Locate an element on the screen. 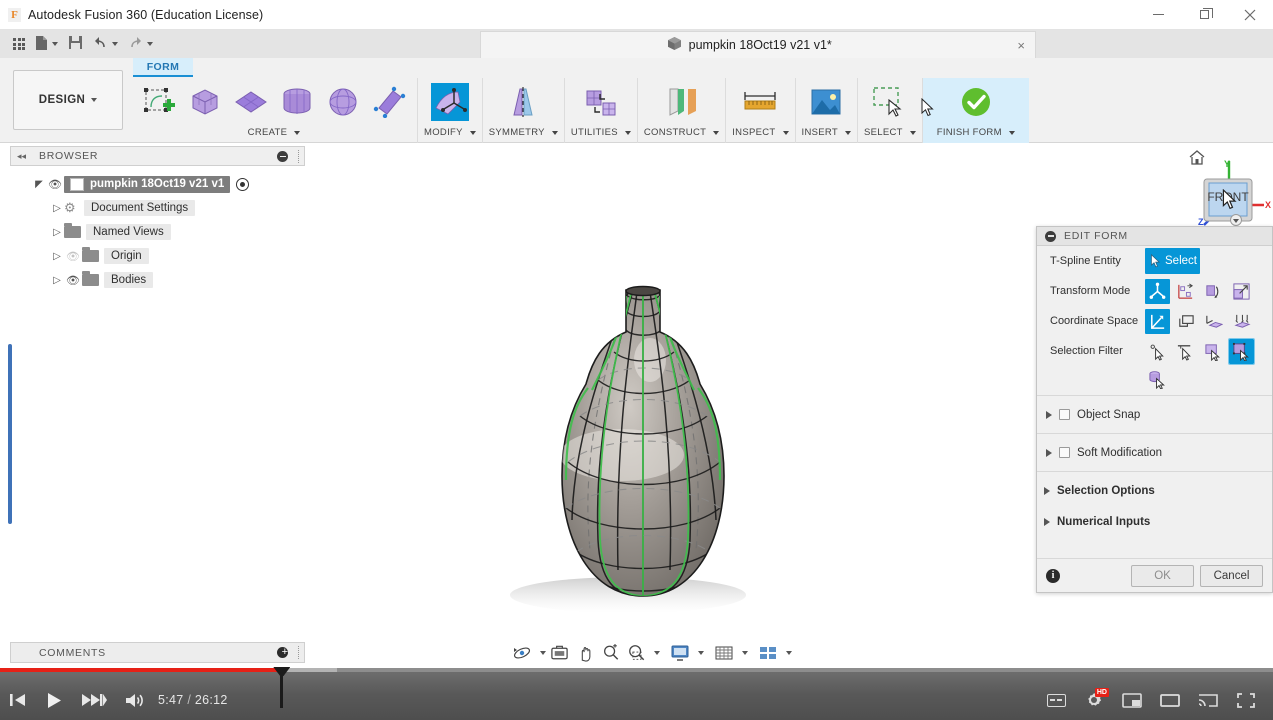 This screenshot has height=720, width=1273. create-cylinder-button is located at coordinates (297, 102).